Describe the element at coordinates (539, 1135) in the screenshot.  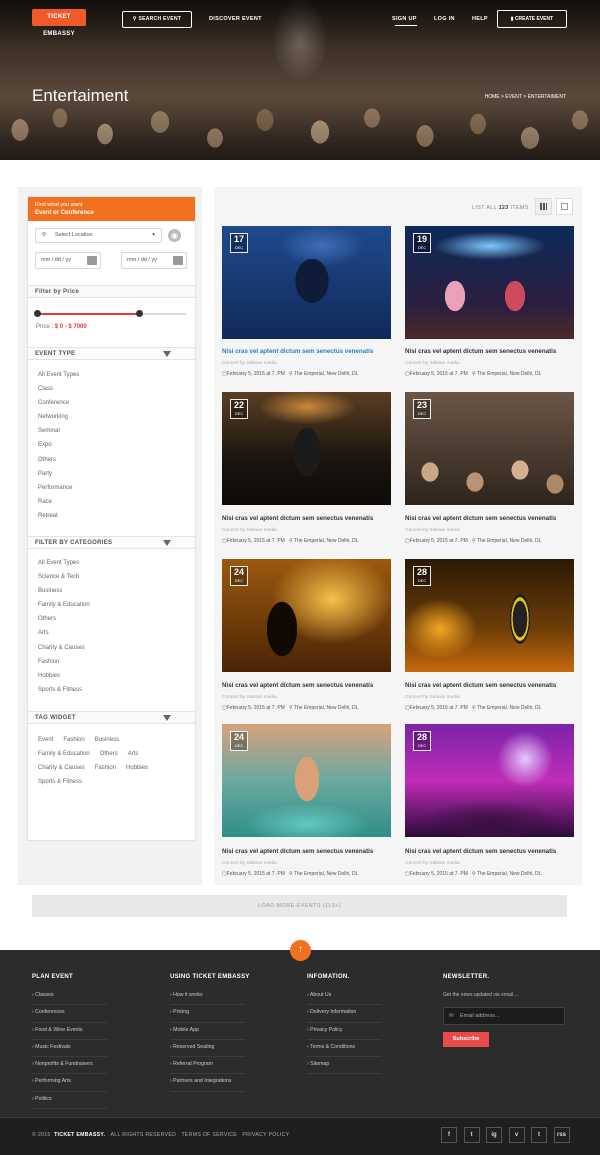
I see `tumblr-icon: t` at that location.